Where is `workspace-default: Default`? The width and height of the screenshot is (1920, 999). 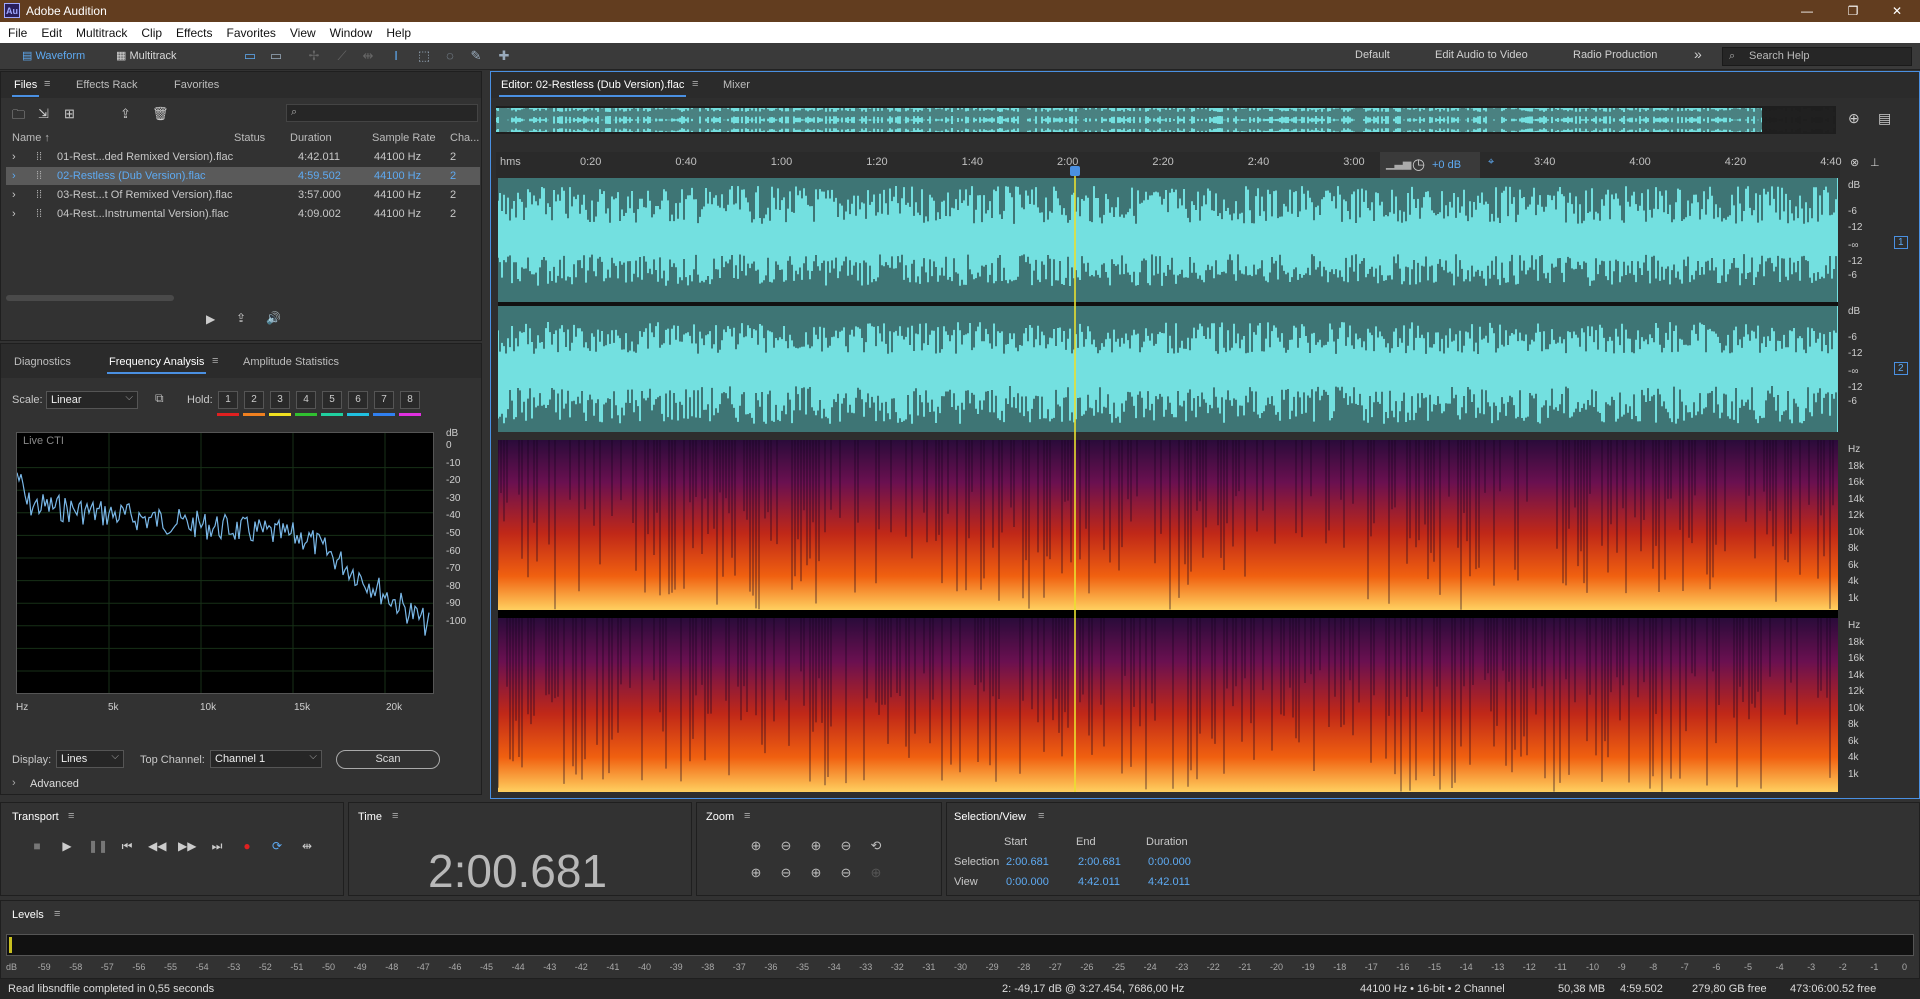
workspace-default: Default is located at coordinates (1372, 55).